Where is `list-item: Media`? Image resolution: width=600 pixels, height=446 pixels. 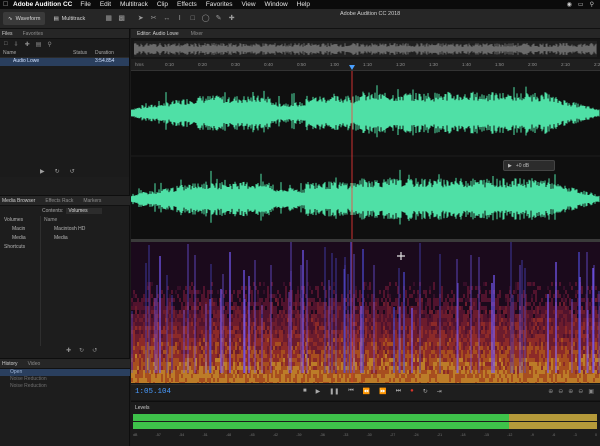 list-item: Media is located at coordinates (64, 238).